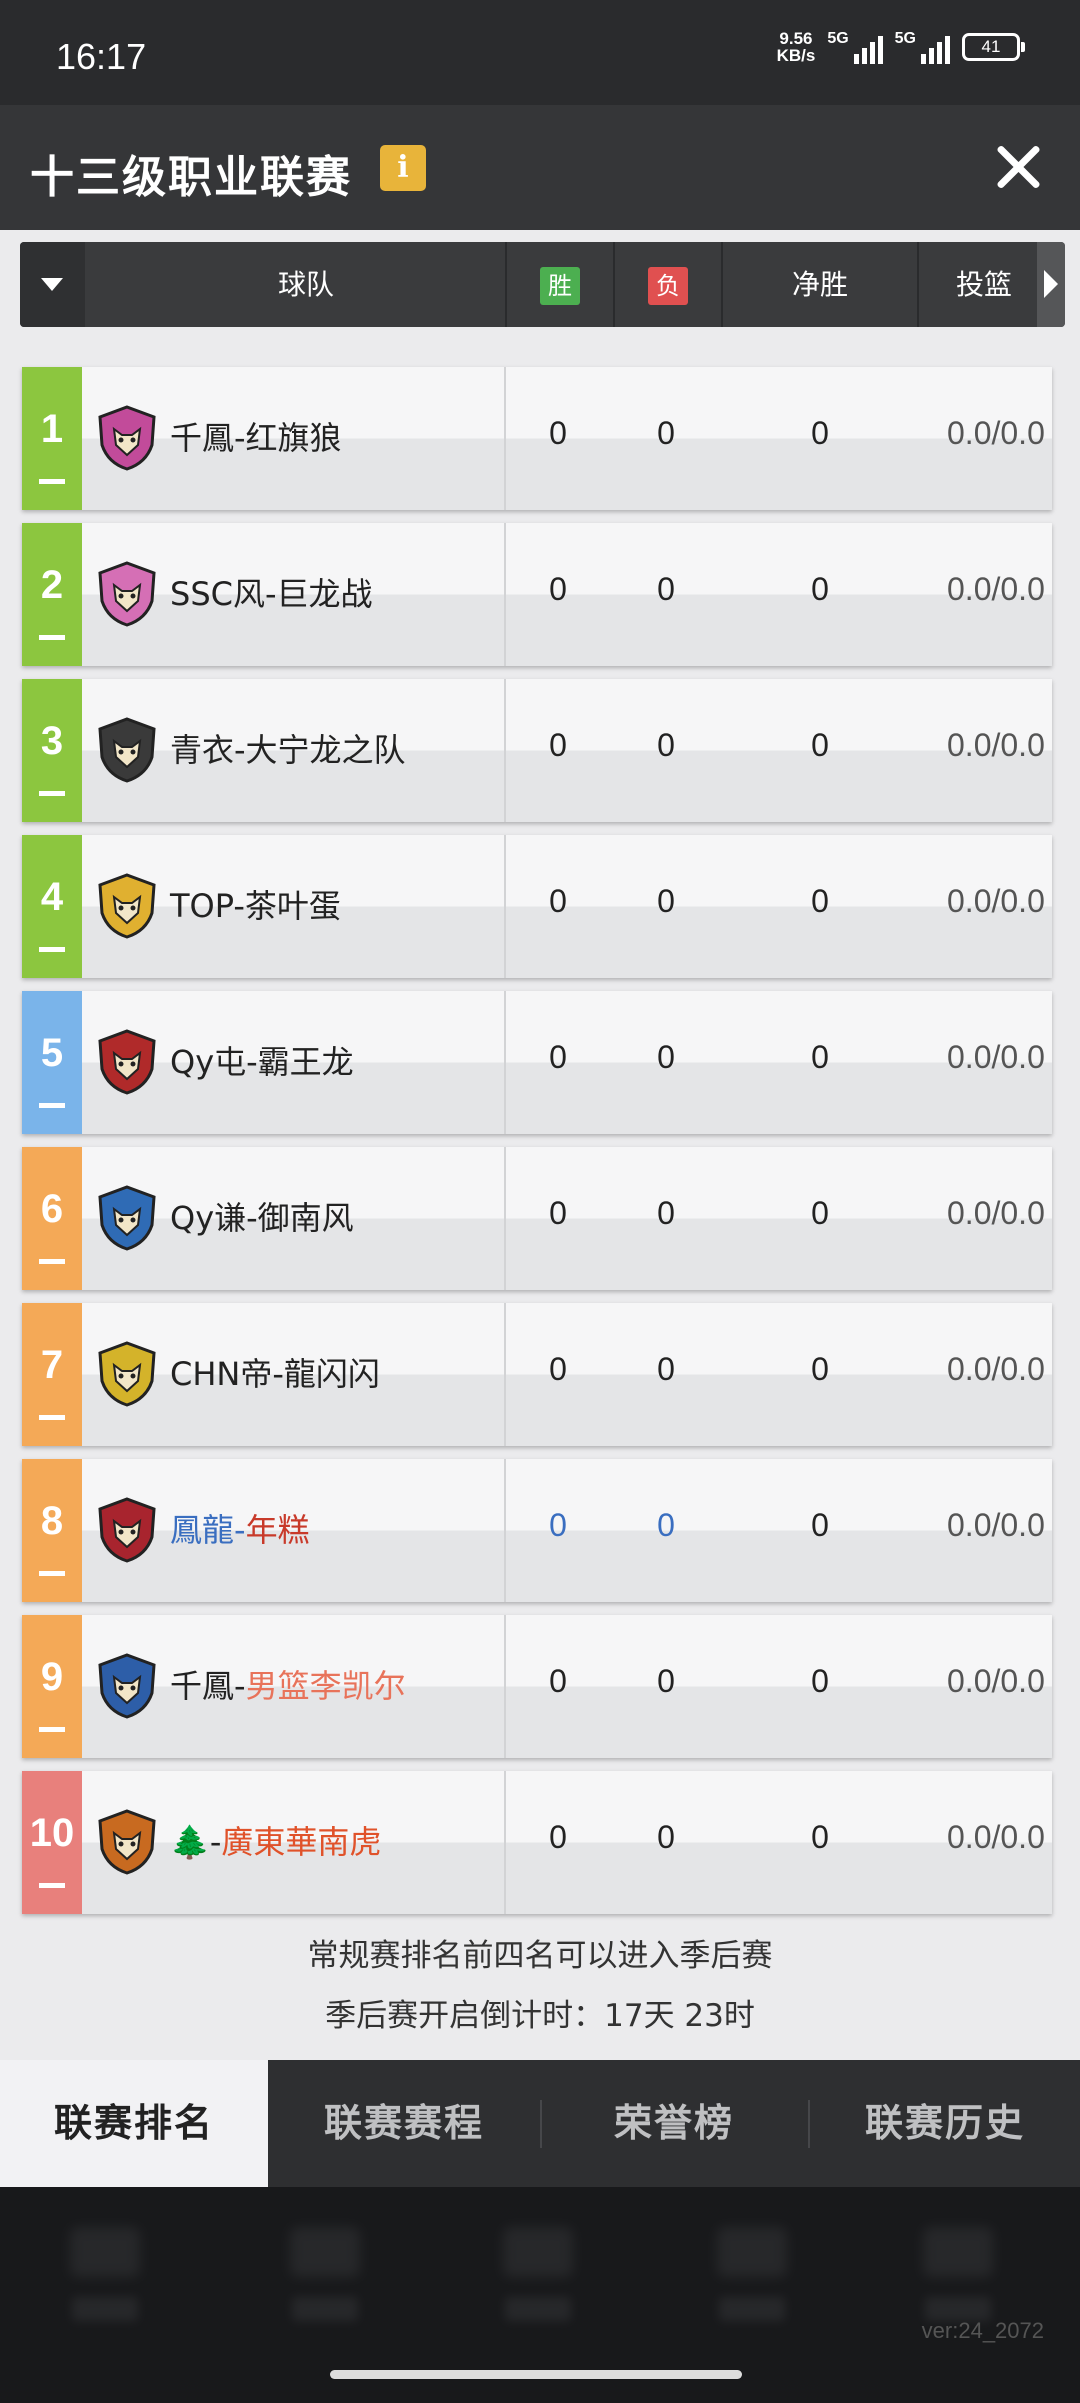 The width and height of the screenshot is (1080, 2403). Describe the element at coordinates (855, 47) in the screenshot. I see `signal-icon: 5G` at that location.